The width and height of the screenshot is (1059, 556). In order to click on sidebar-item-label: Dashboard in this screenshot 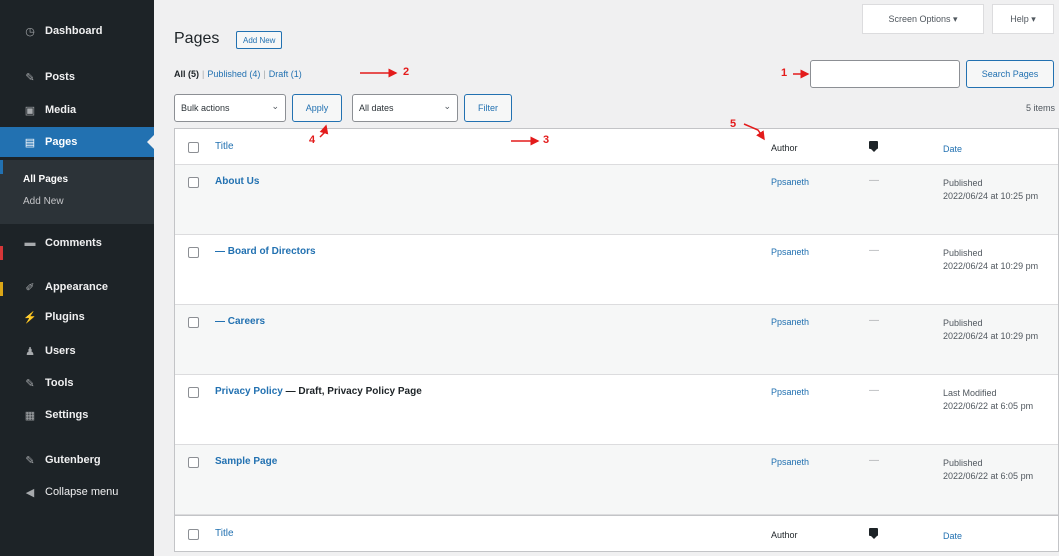, I will do `click(74, 31)`.